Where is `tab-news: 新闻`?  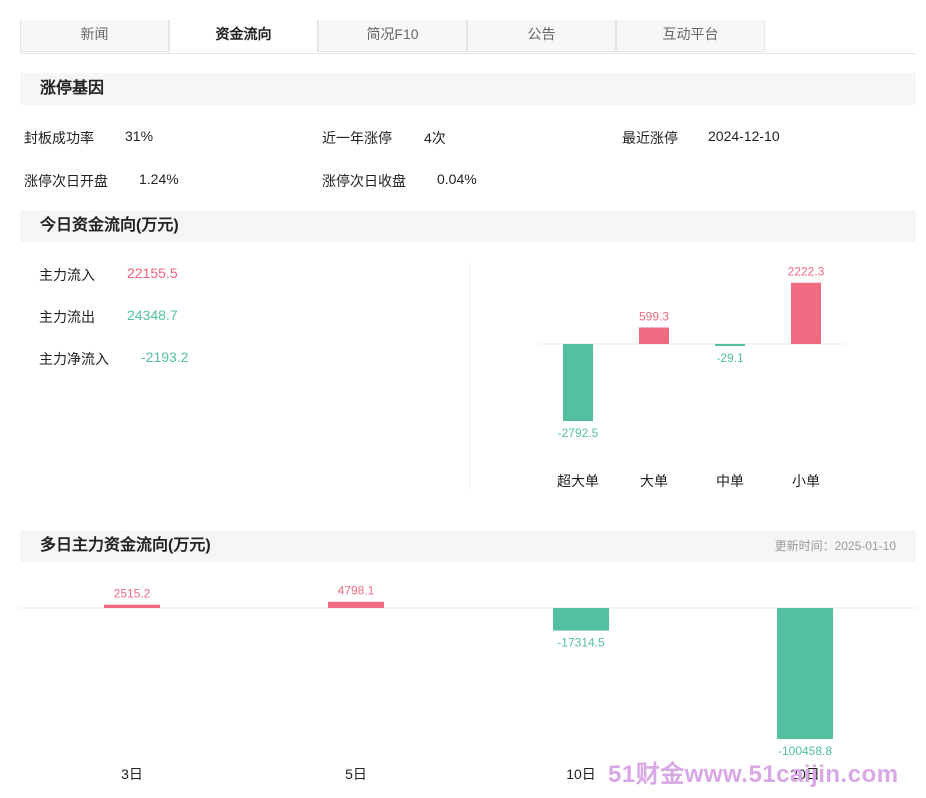 tab-news: 新闻 is located at coordinates (94, 36).